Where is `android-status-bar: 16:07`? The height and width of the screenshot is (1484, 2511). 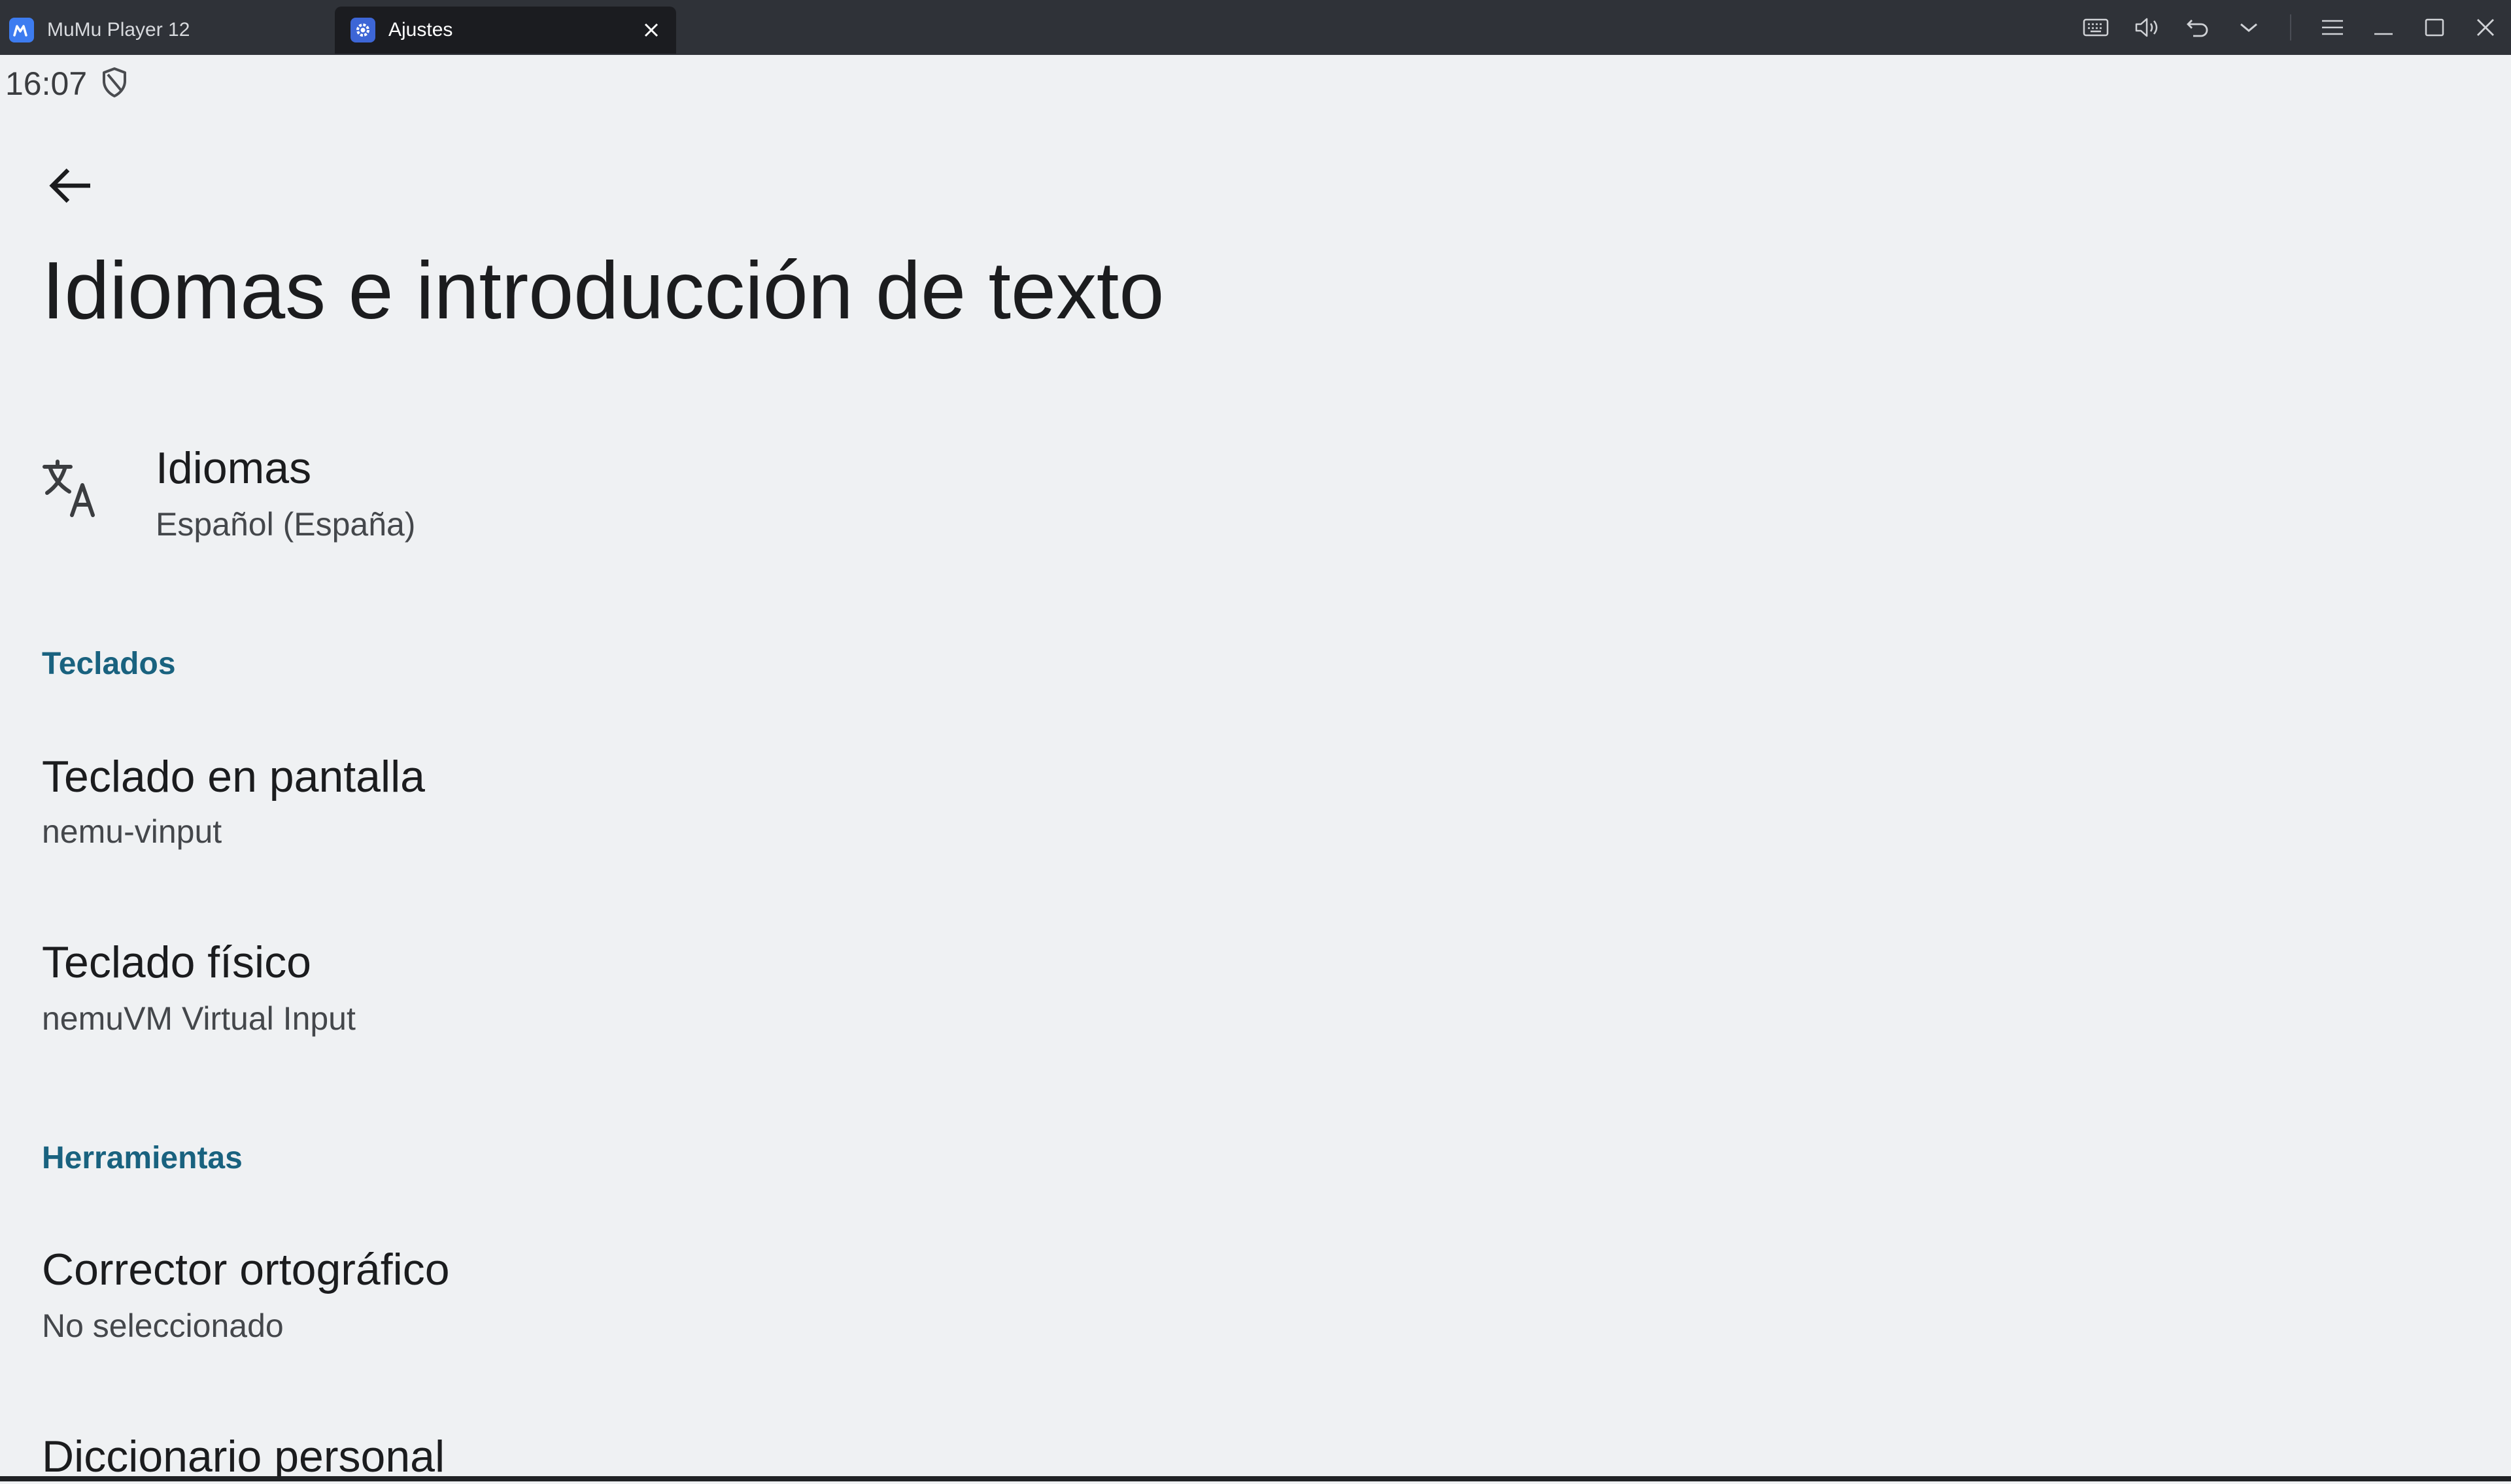
android-status-bar: 16:07 is located at coordinates (66, 84).